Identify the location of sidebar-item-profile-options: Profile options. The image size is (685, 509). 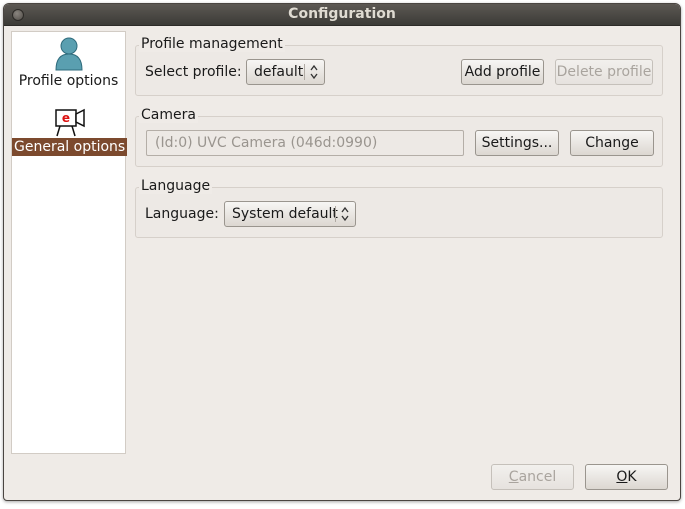
(68, 63).